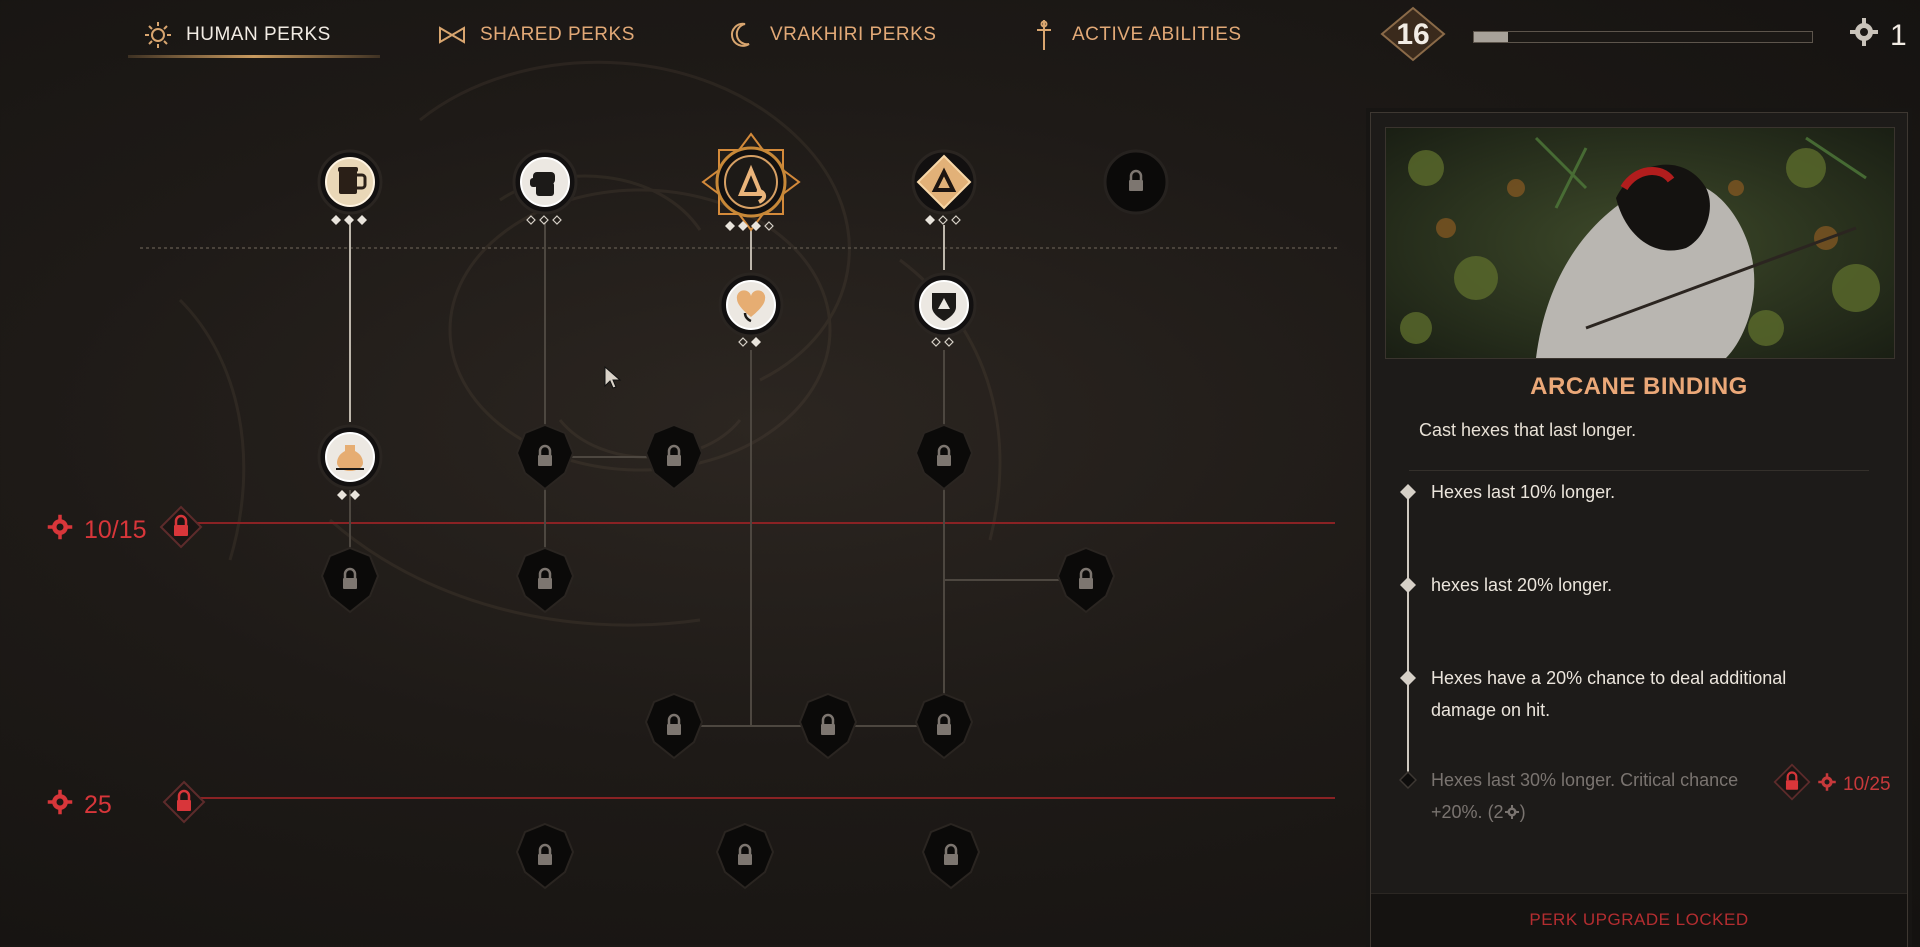 Image resolution: width=1920 pixels, height=947 pixels. Describe the element at coordinates (1408, 780) in the screenshot. I see `tier-4-diamond-icon` at that location.